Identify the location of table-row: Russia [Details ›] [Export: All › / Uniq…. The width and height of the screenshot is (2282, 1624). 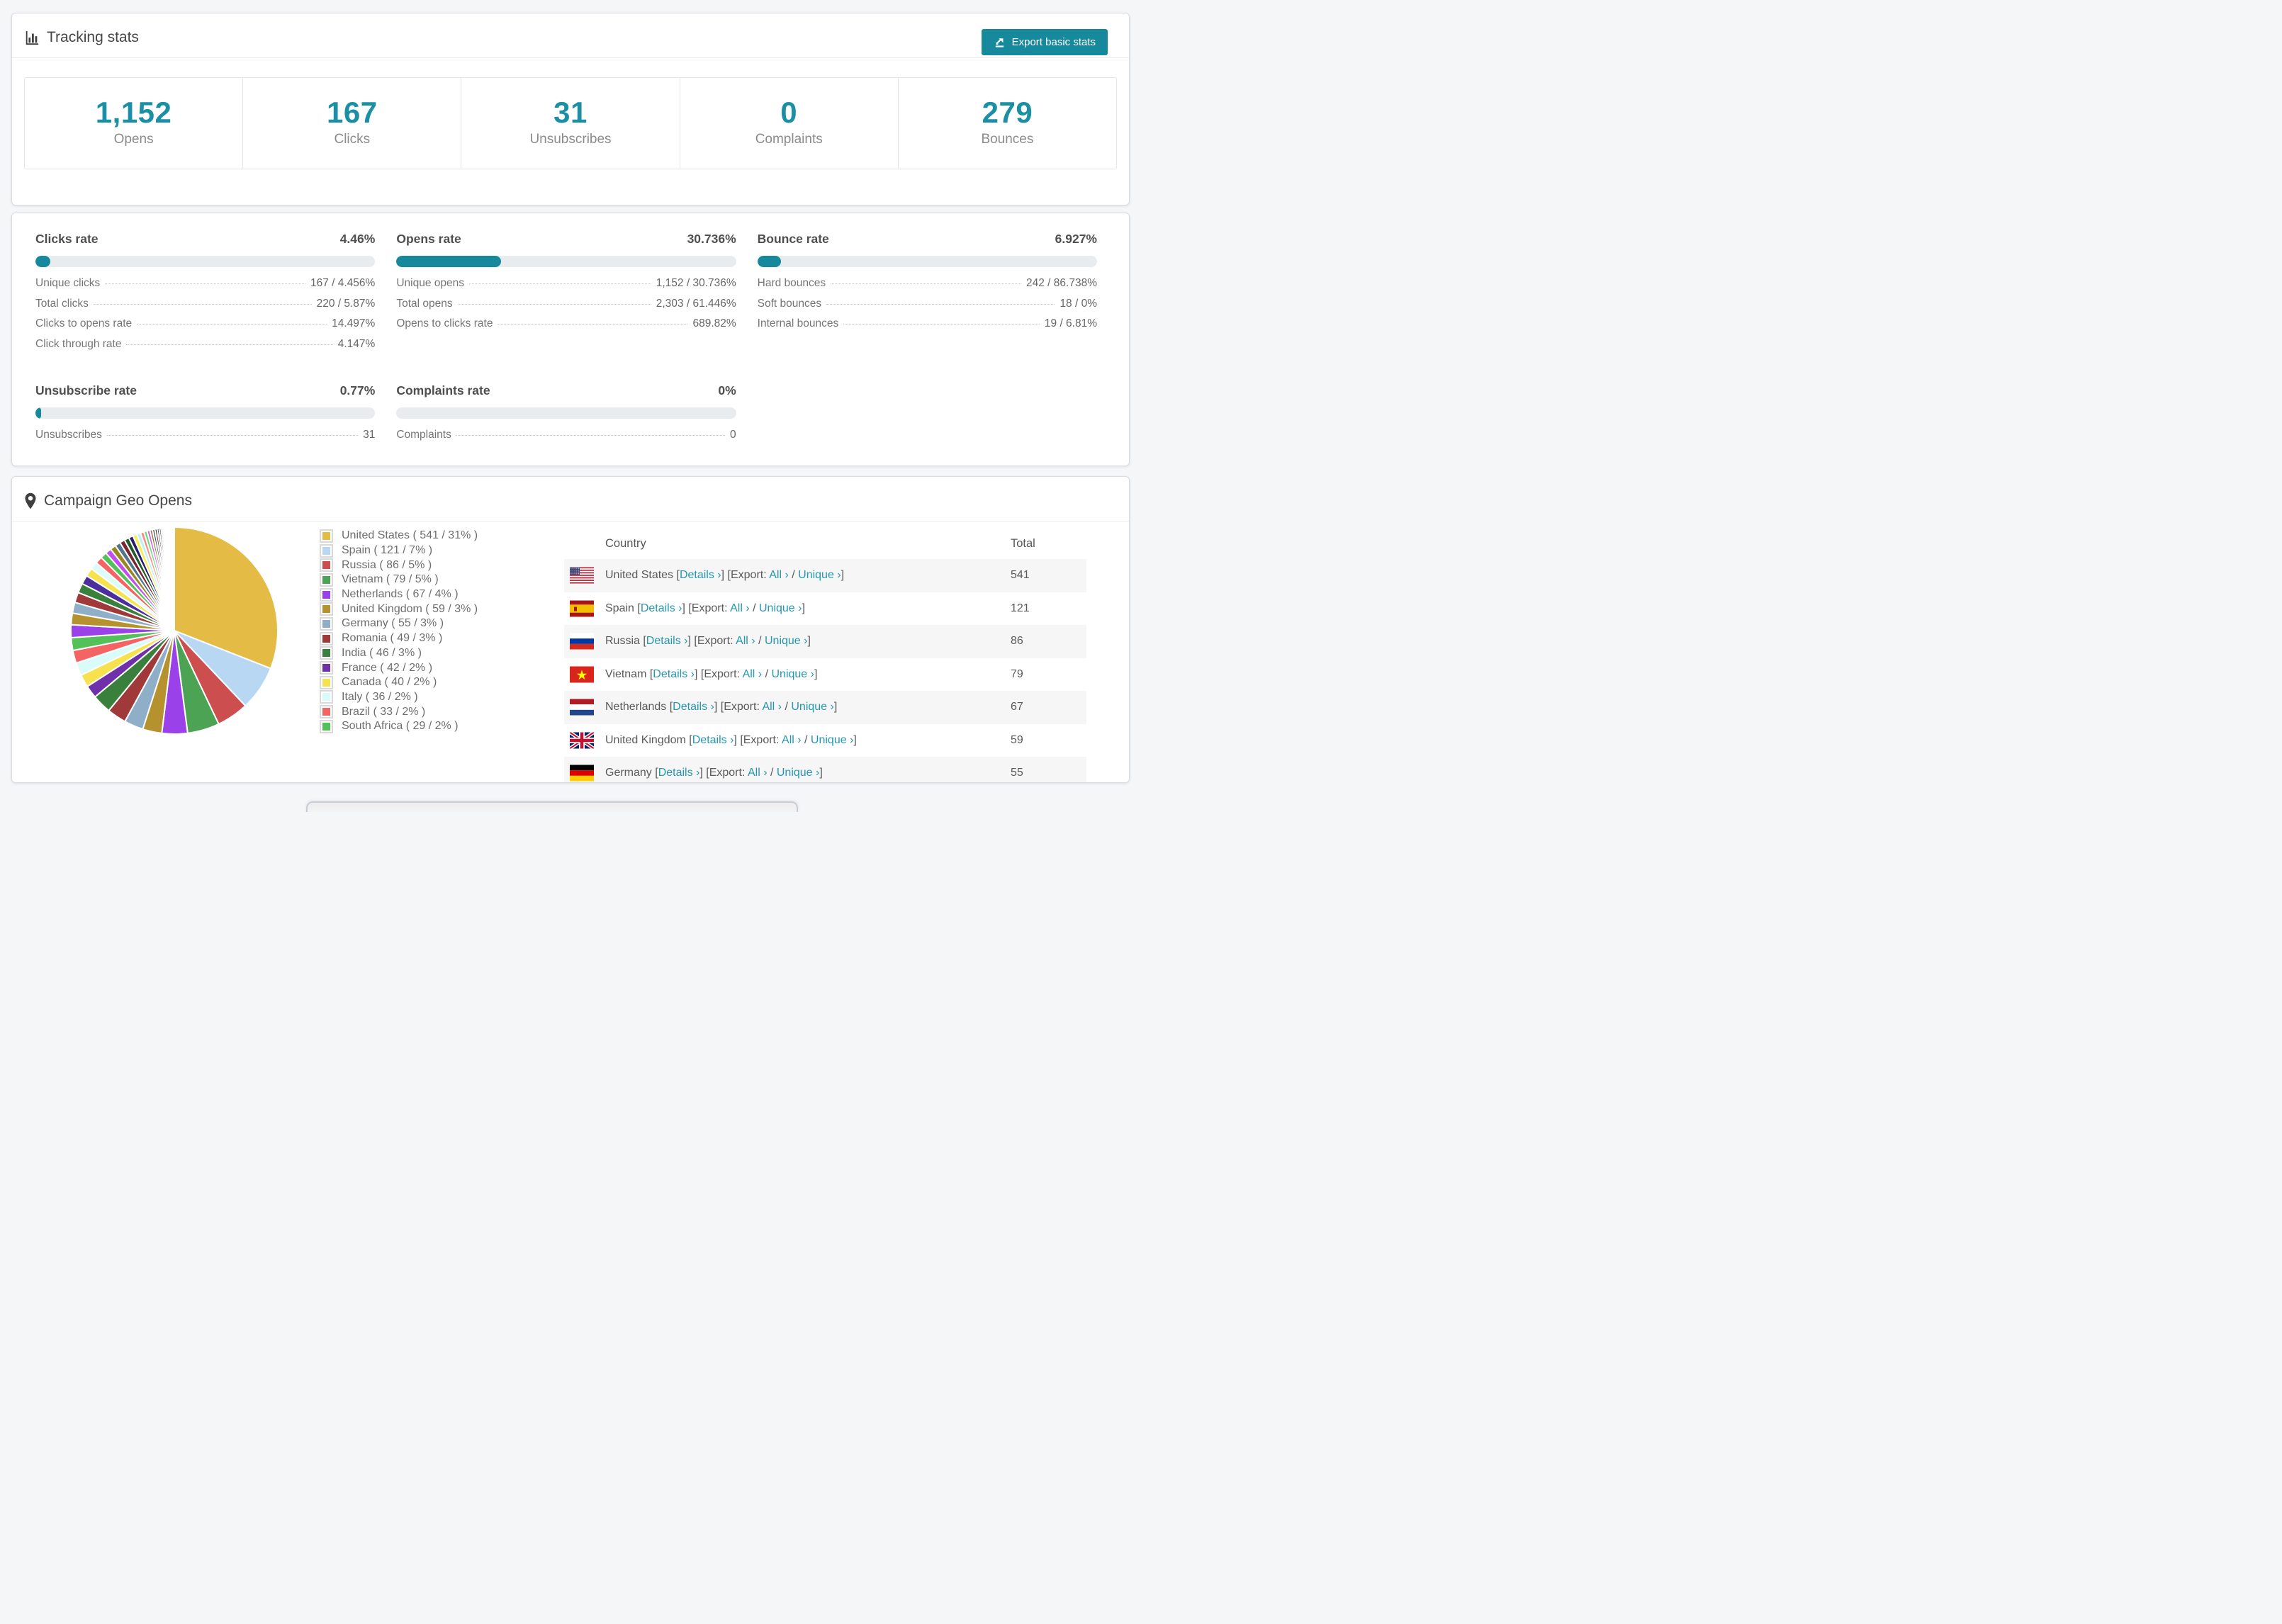
(825, 641).